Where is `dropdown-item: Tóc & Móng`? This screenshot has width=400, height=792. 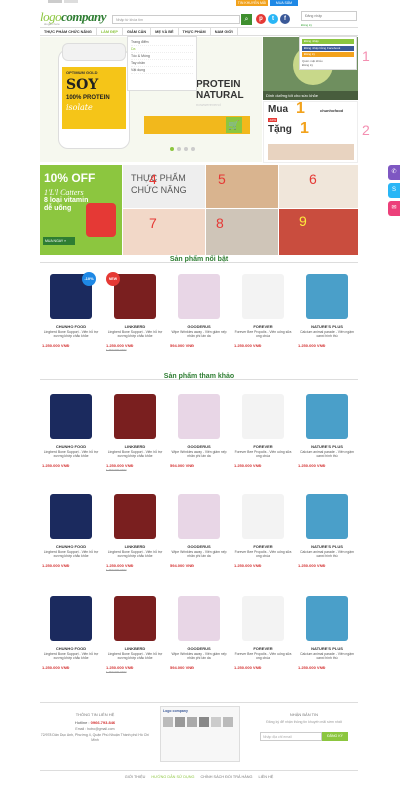 dropdown-item: Tóc & Móng is located at coordinates (162, 56).